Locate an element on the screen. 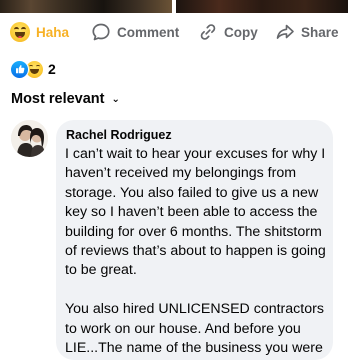 The width and height of the screenshot is (348, 360). share-label: Share is located at coordinates (320, 32).